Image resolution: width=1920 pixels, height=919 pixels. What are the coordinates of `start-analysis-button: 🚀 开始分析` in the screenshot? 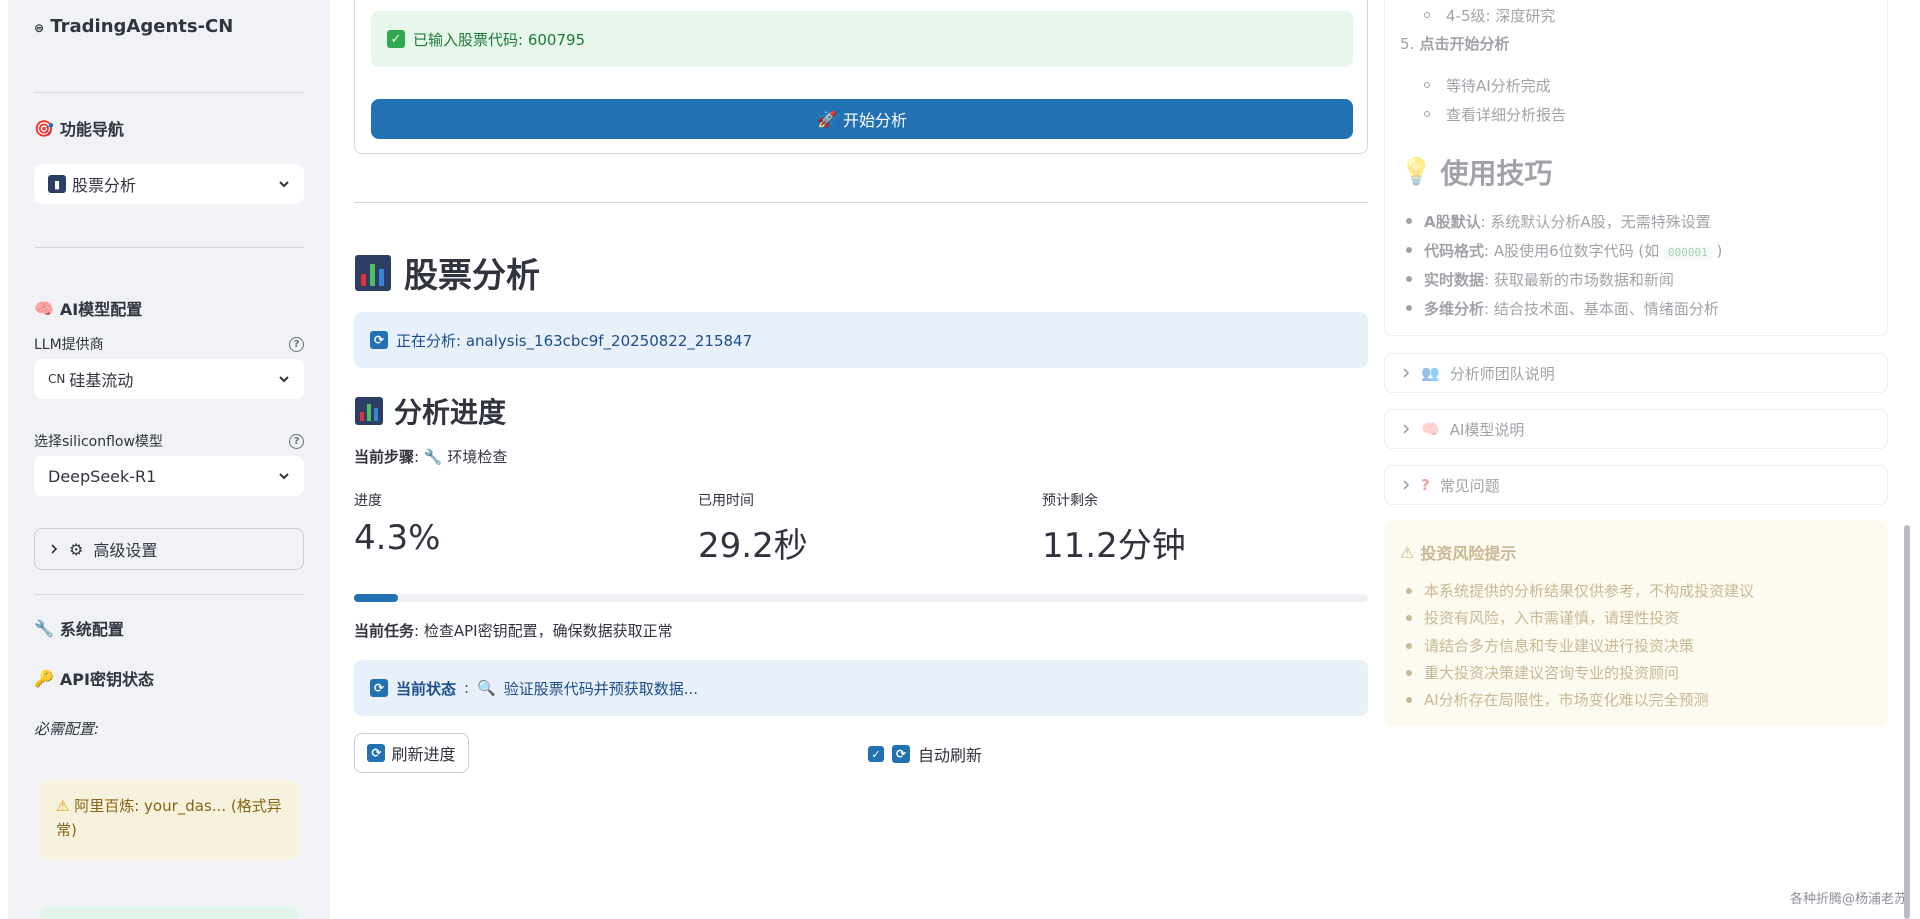 It's located at (862, 119).